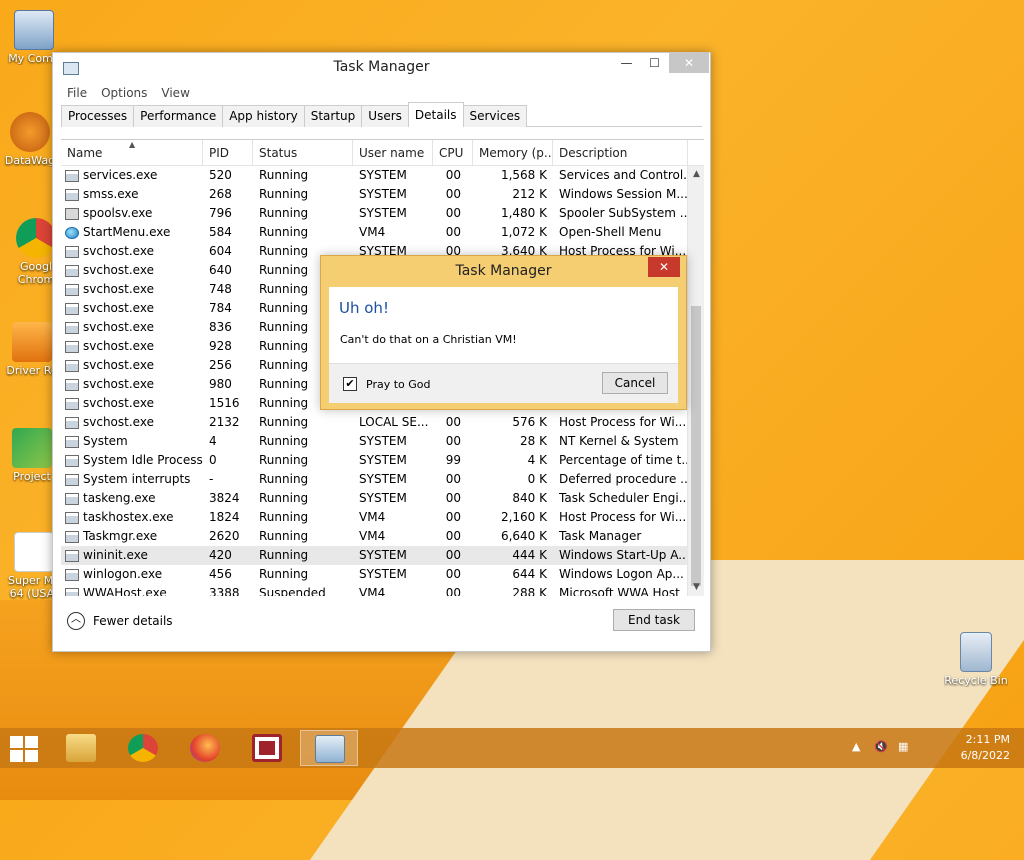  What do you see at coordinates (303, 152) in the screenshot?
I see `column-header-status: Status` at bounding box center [303, 152].